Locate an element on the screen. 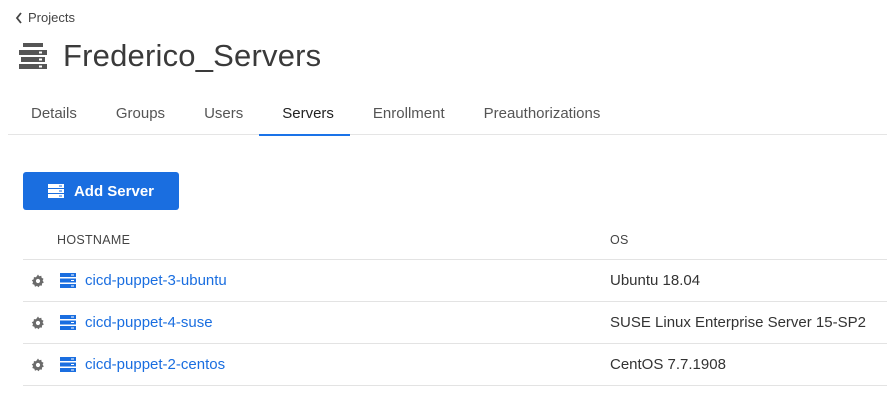 This screenshot has height=394, width=887. hostname-link: cicd-puppet-2-centos is located at coordinates (155, 364).